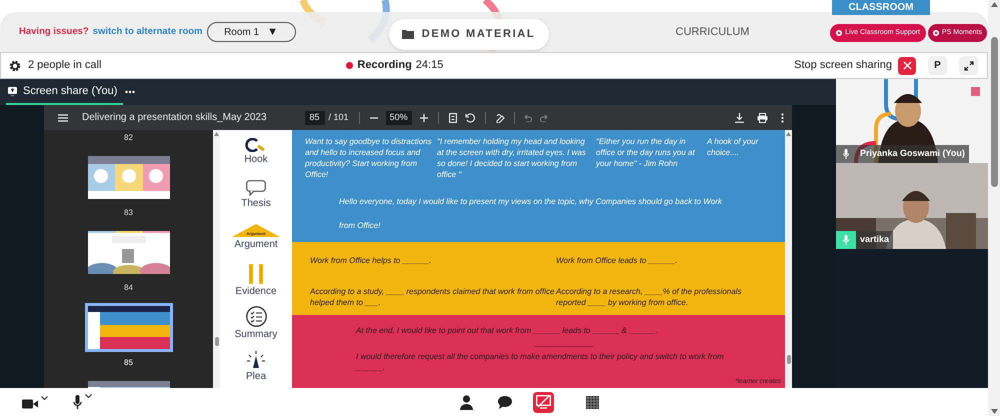 The height and width of the screenshot is (416, 1000). Describe the element at coordinates (256, 335) in the screenshot. I see `stage-label: Summary` at that location.